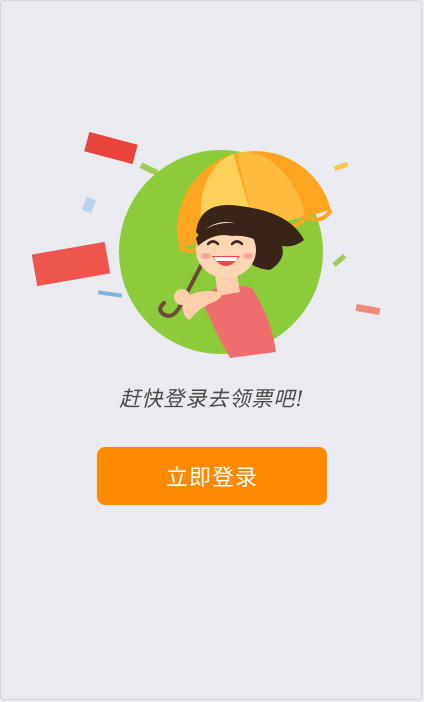 This screenshot has width=424, height=702. Describe the element at coordinates (206, 256) in the screenshot. I see `girl-blush-left` at that location.